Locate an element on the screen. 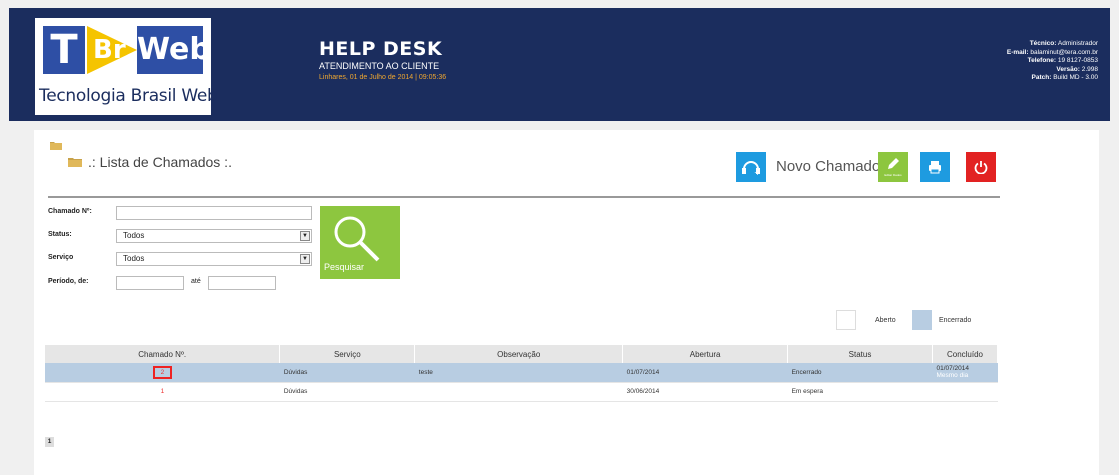 The height and width of the screenshot is (475, 1119). cell-status: Encerrado is located at coordinates (860, 373).